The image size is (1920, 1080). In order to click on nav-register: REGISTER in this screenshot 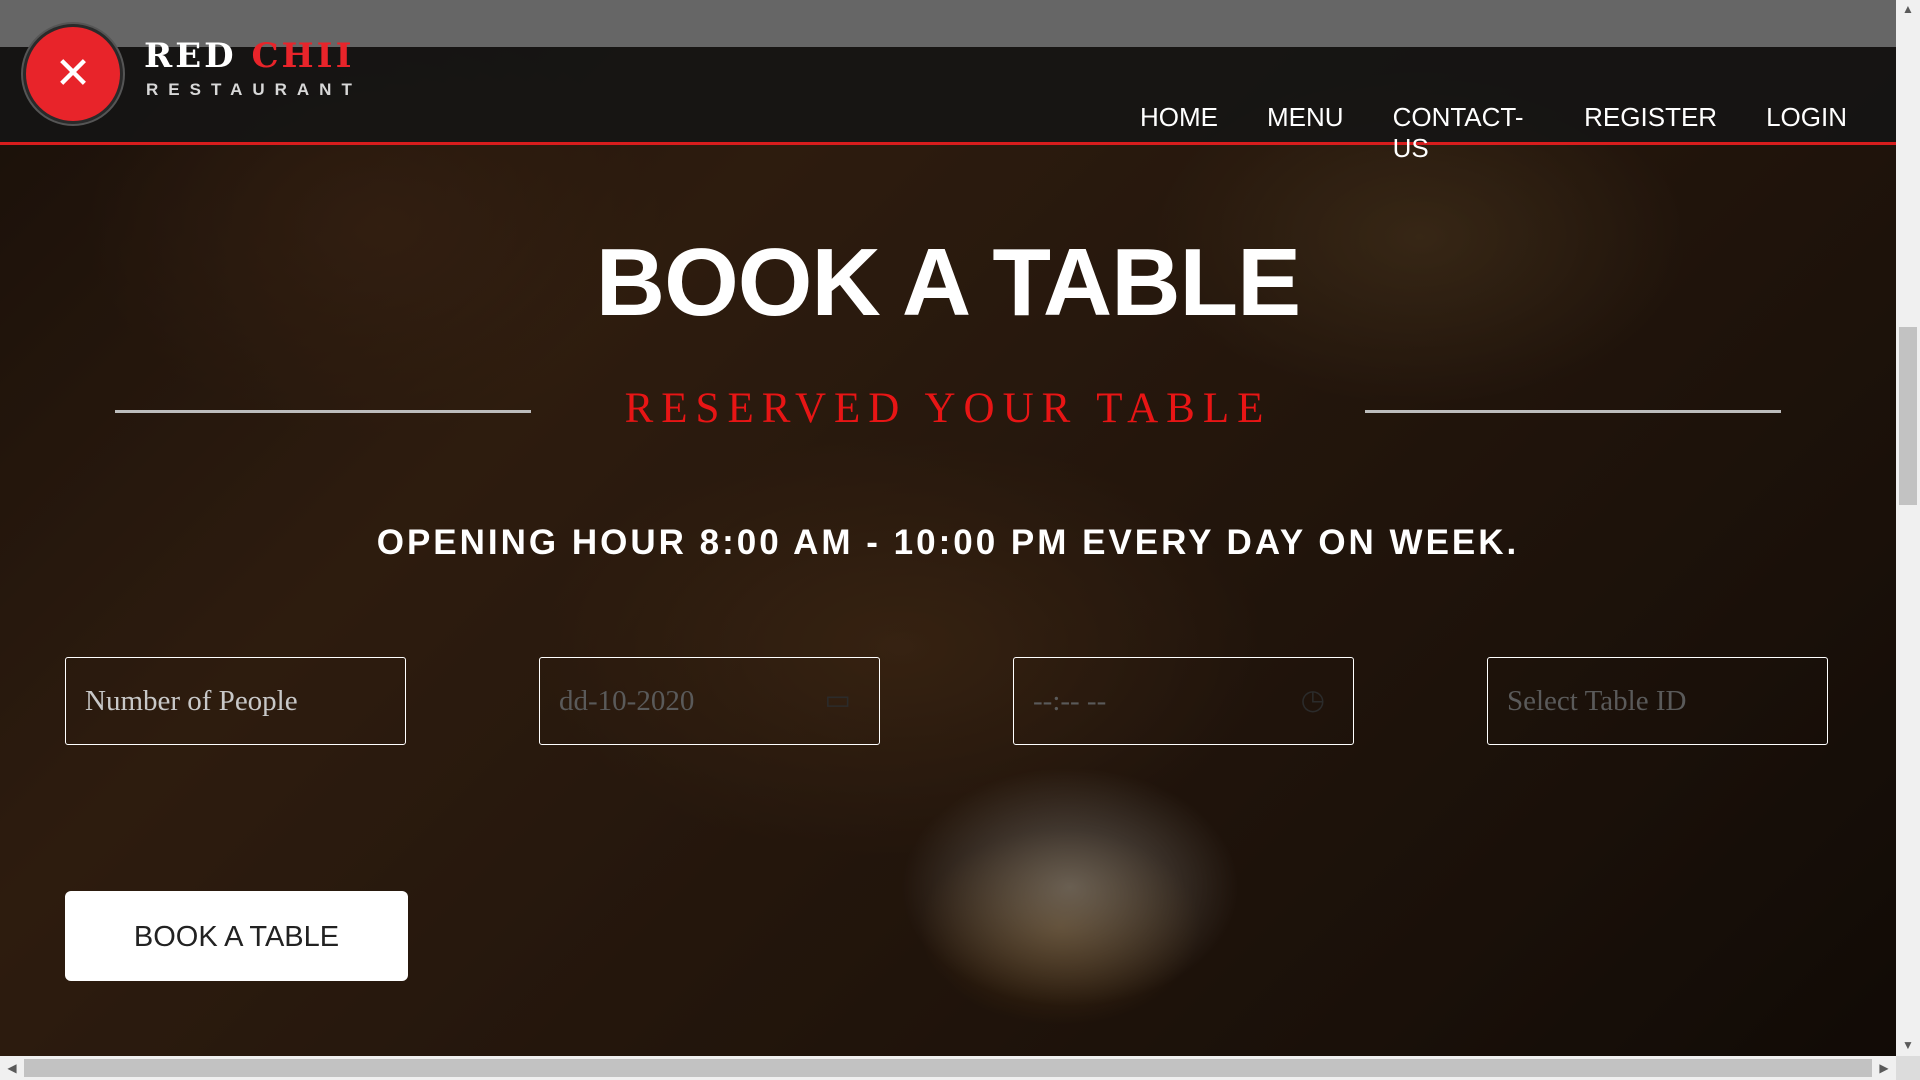, I will do `click(1650, 133)`.